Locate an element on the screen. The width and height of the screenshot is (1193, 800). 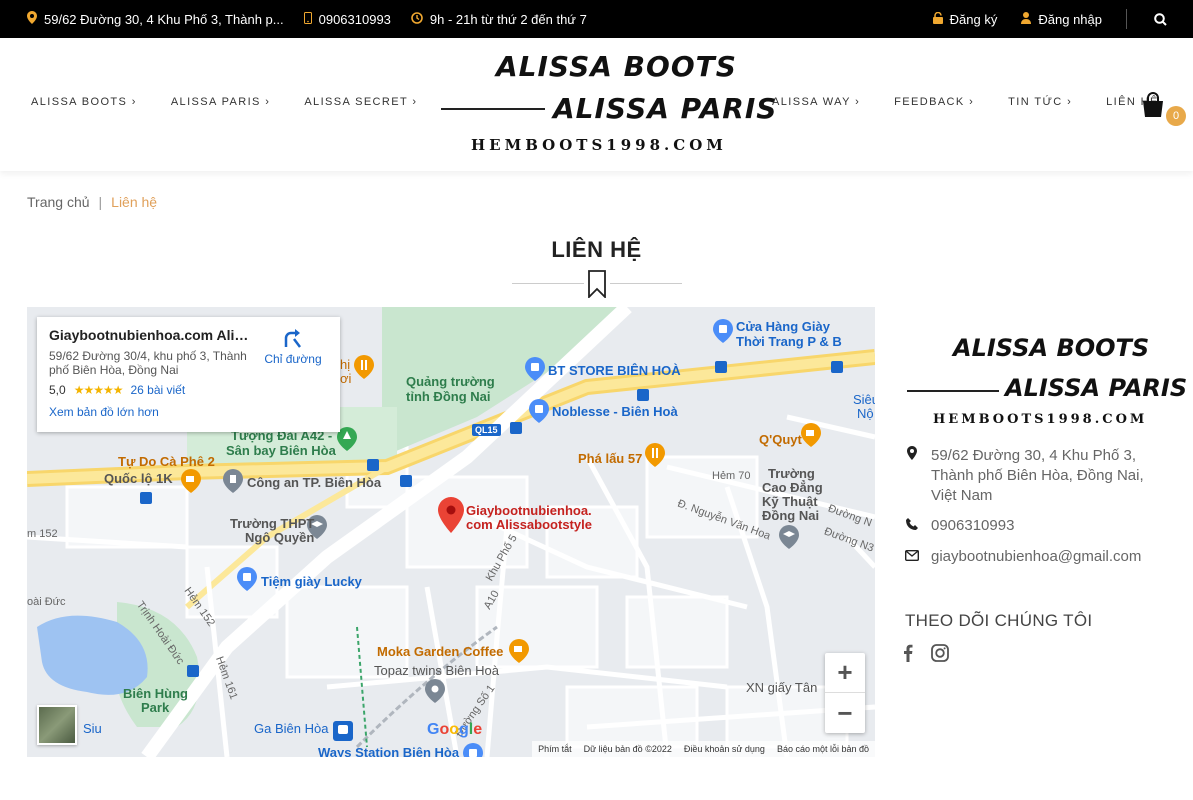
topbar-divider is located at coordinates (1126, 19).